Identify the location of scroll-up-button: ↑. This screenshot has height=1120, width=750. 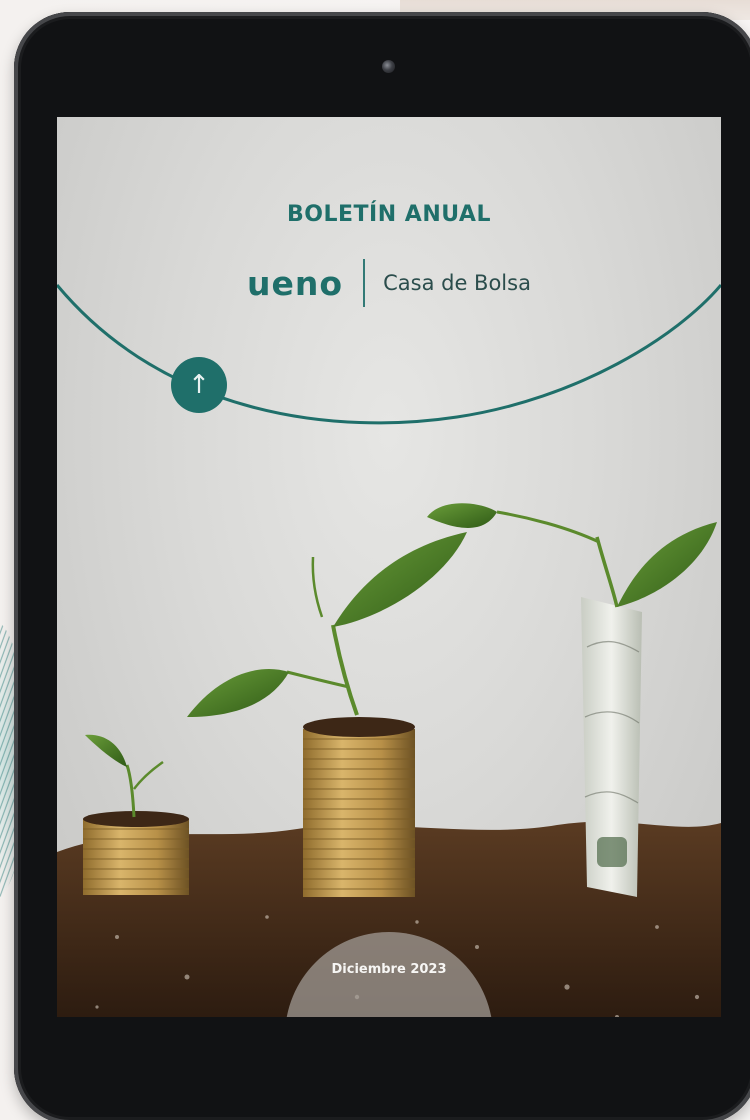
(199, 385).